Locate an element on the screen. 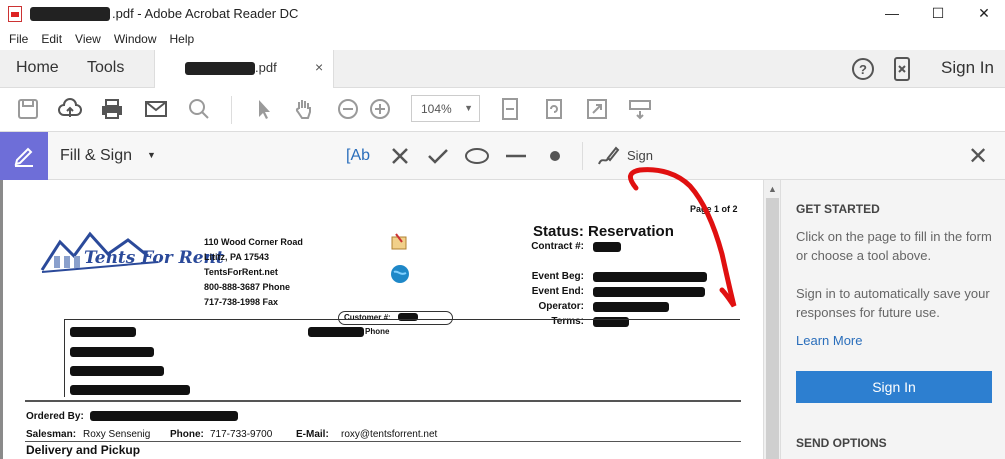 This screenshot has width=1005, height=459. close-tab-icon: × is located at coordinates (319, 67).